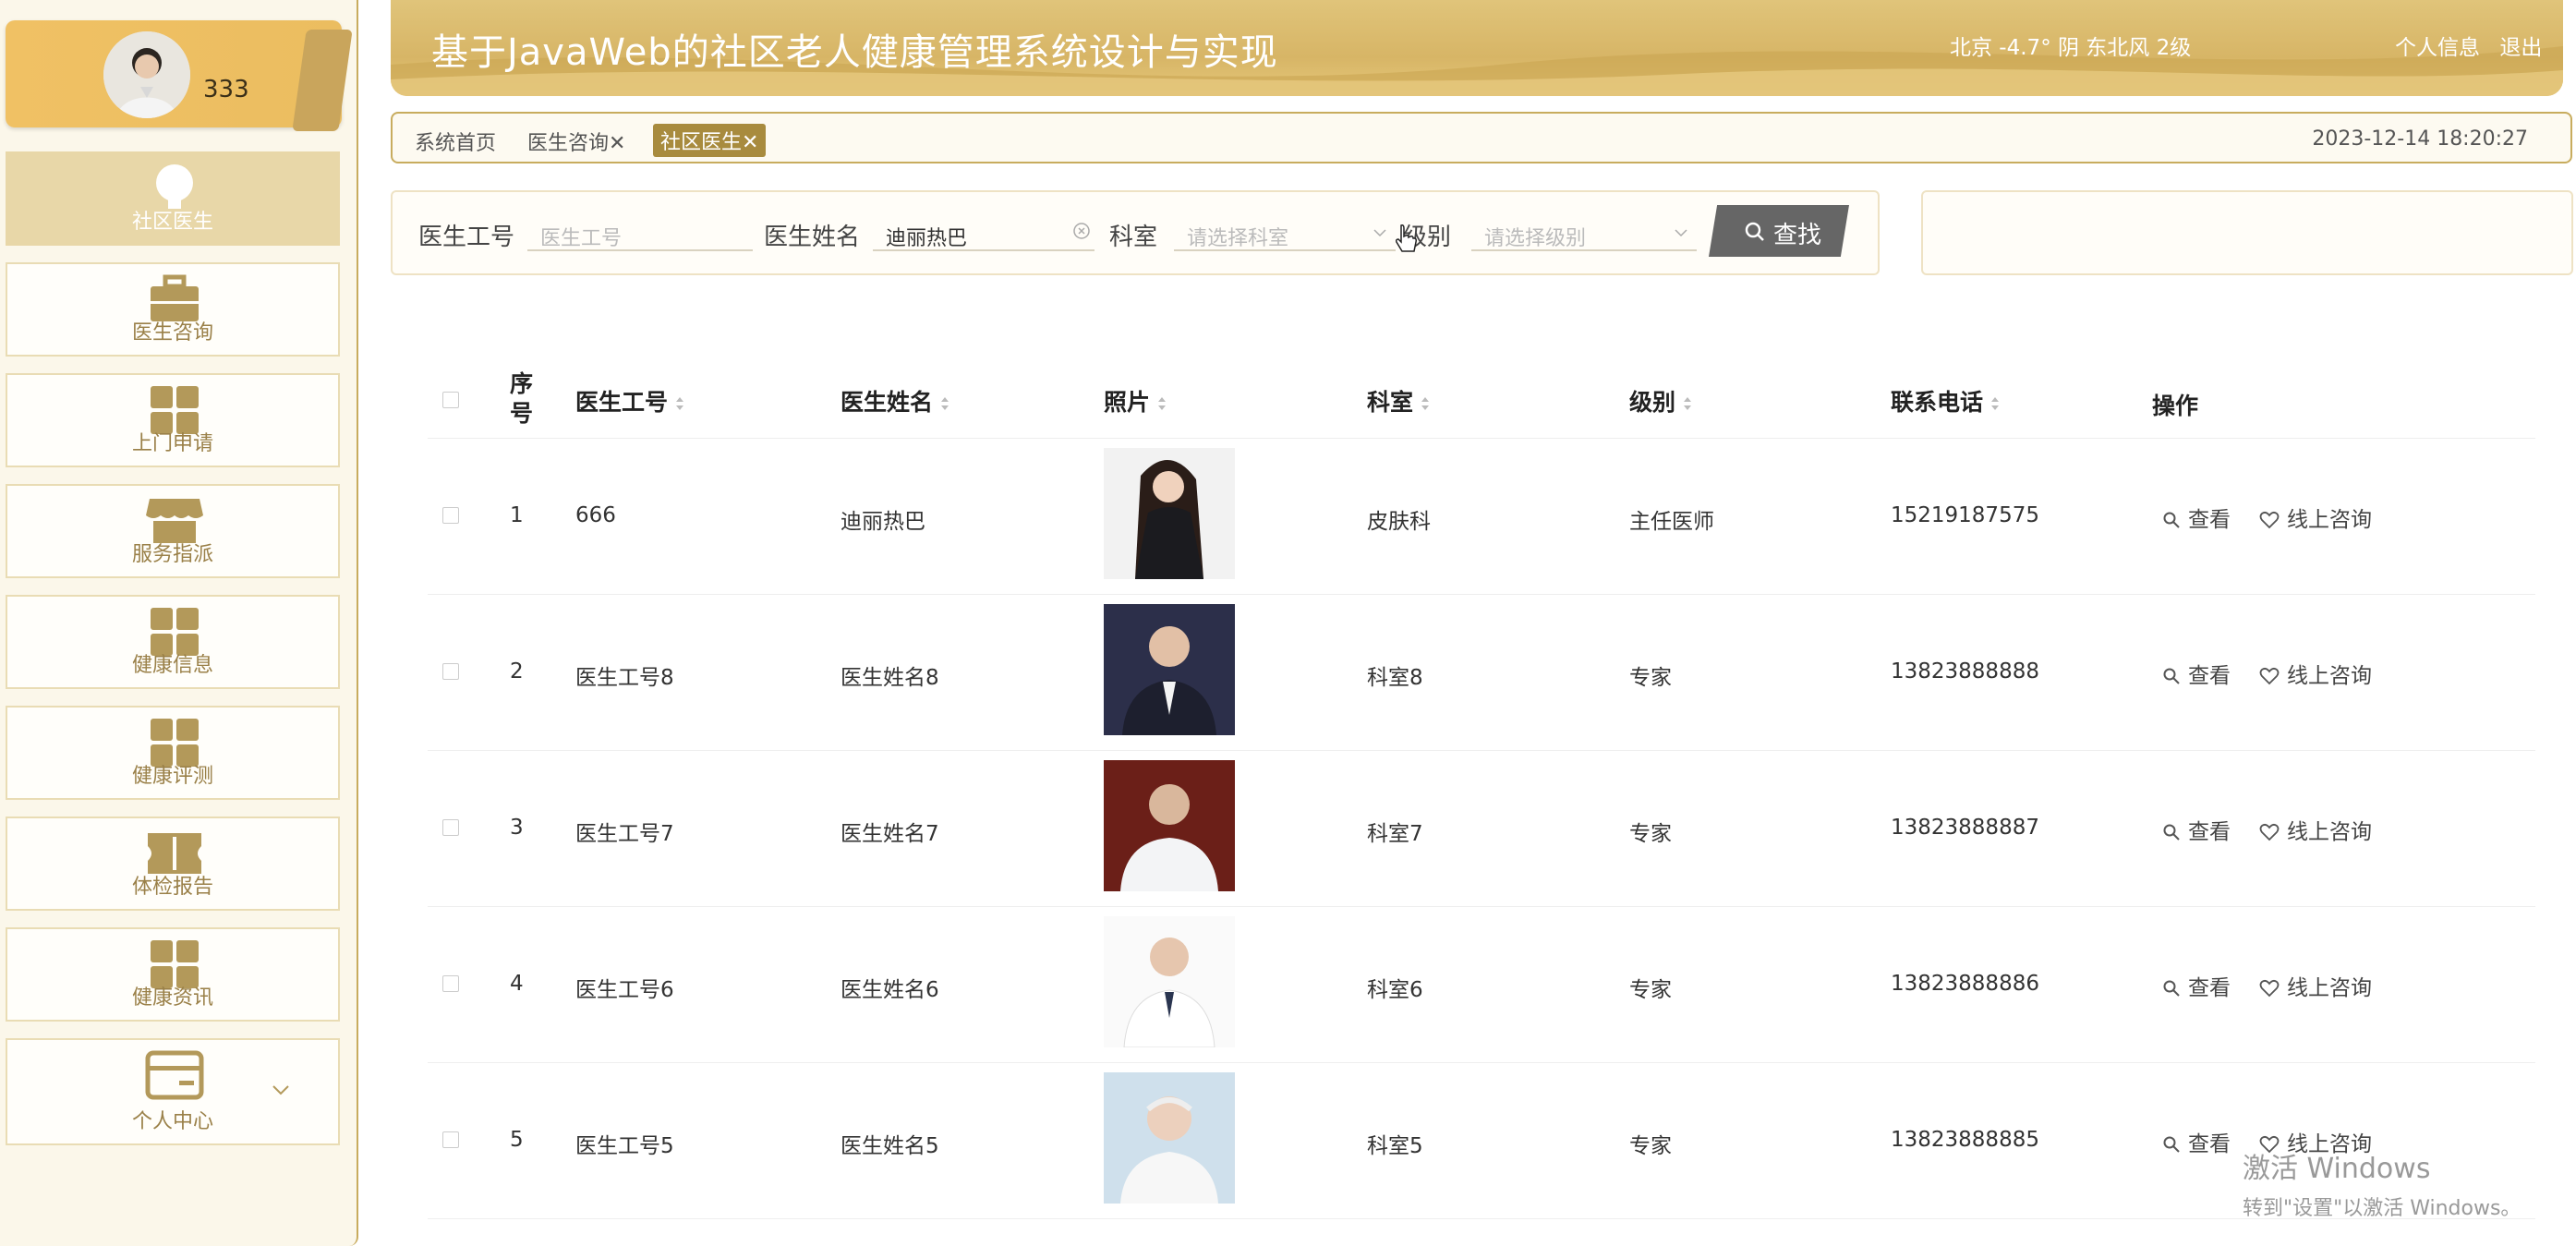 Image resolution: width=2576 pixels, height=1246 pixels. I want to click on tag-community-doctor: 社区医生✕, so click(710, 140).